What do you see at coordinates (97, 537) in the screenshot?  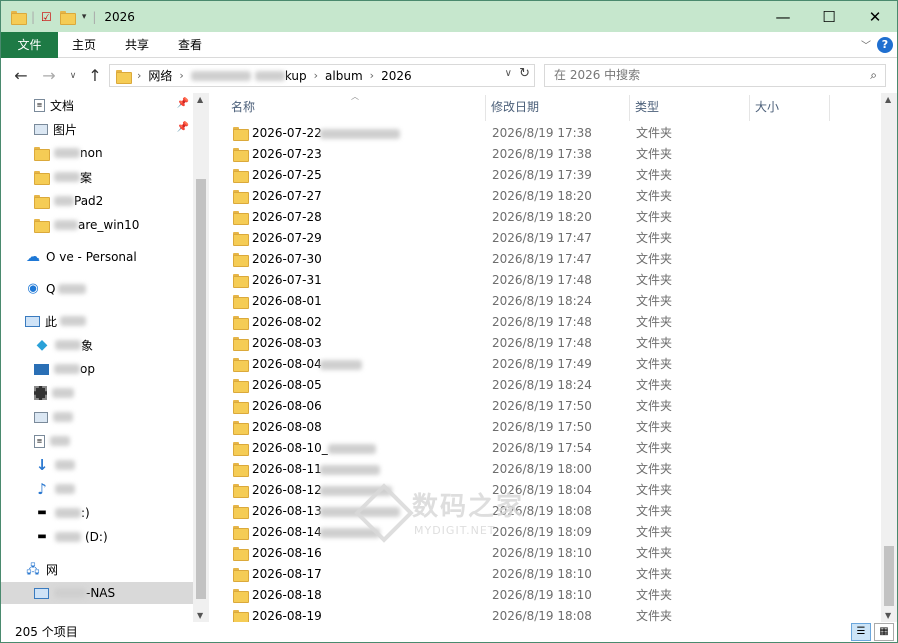 I see `nav-item-drive-d: ▬ (D:)` at bounding box center [97, 537].